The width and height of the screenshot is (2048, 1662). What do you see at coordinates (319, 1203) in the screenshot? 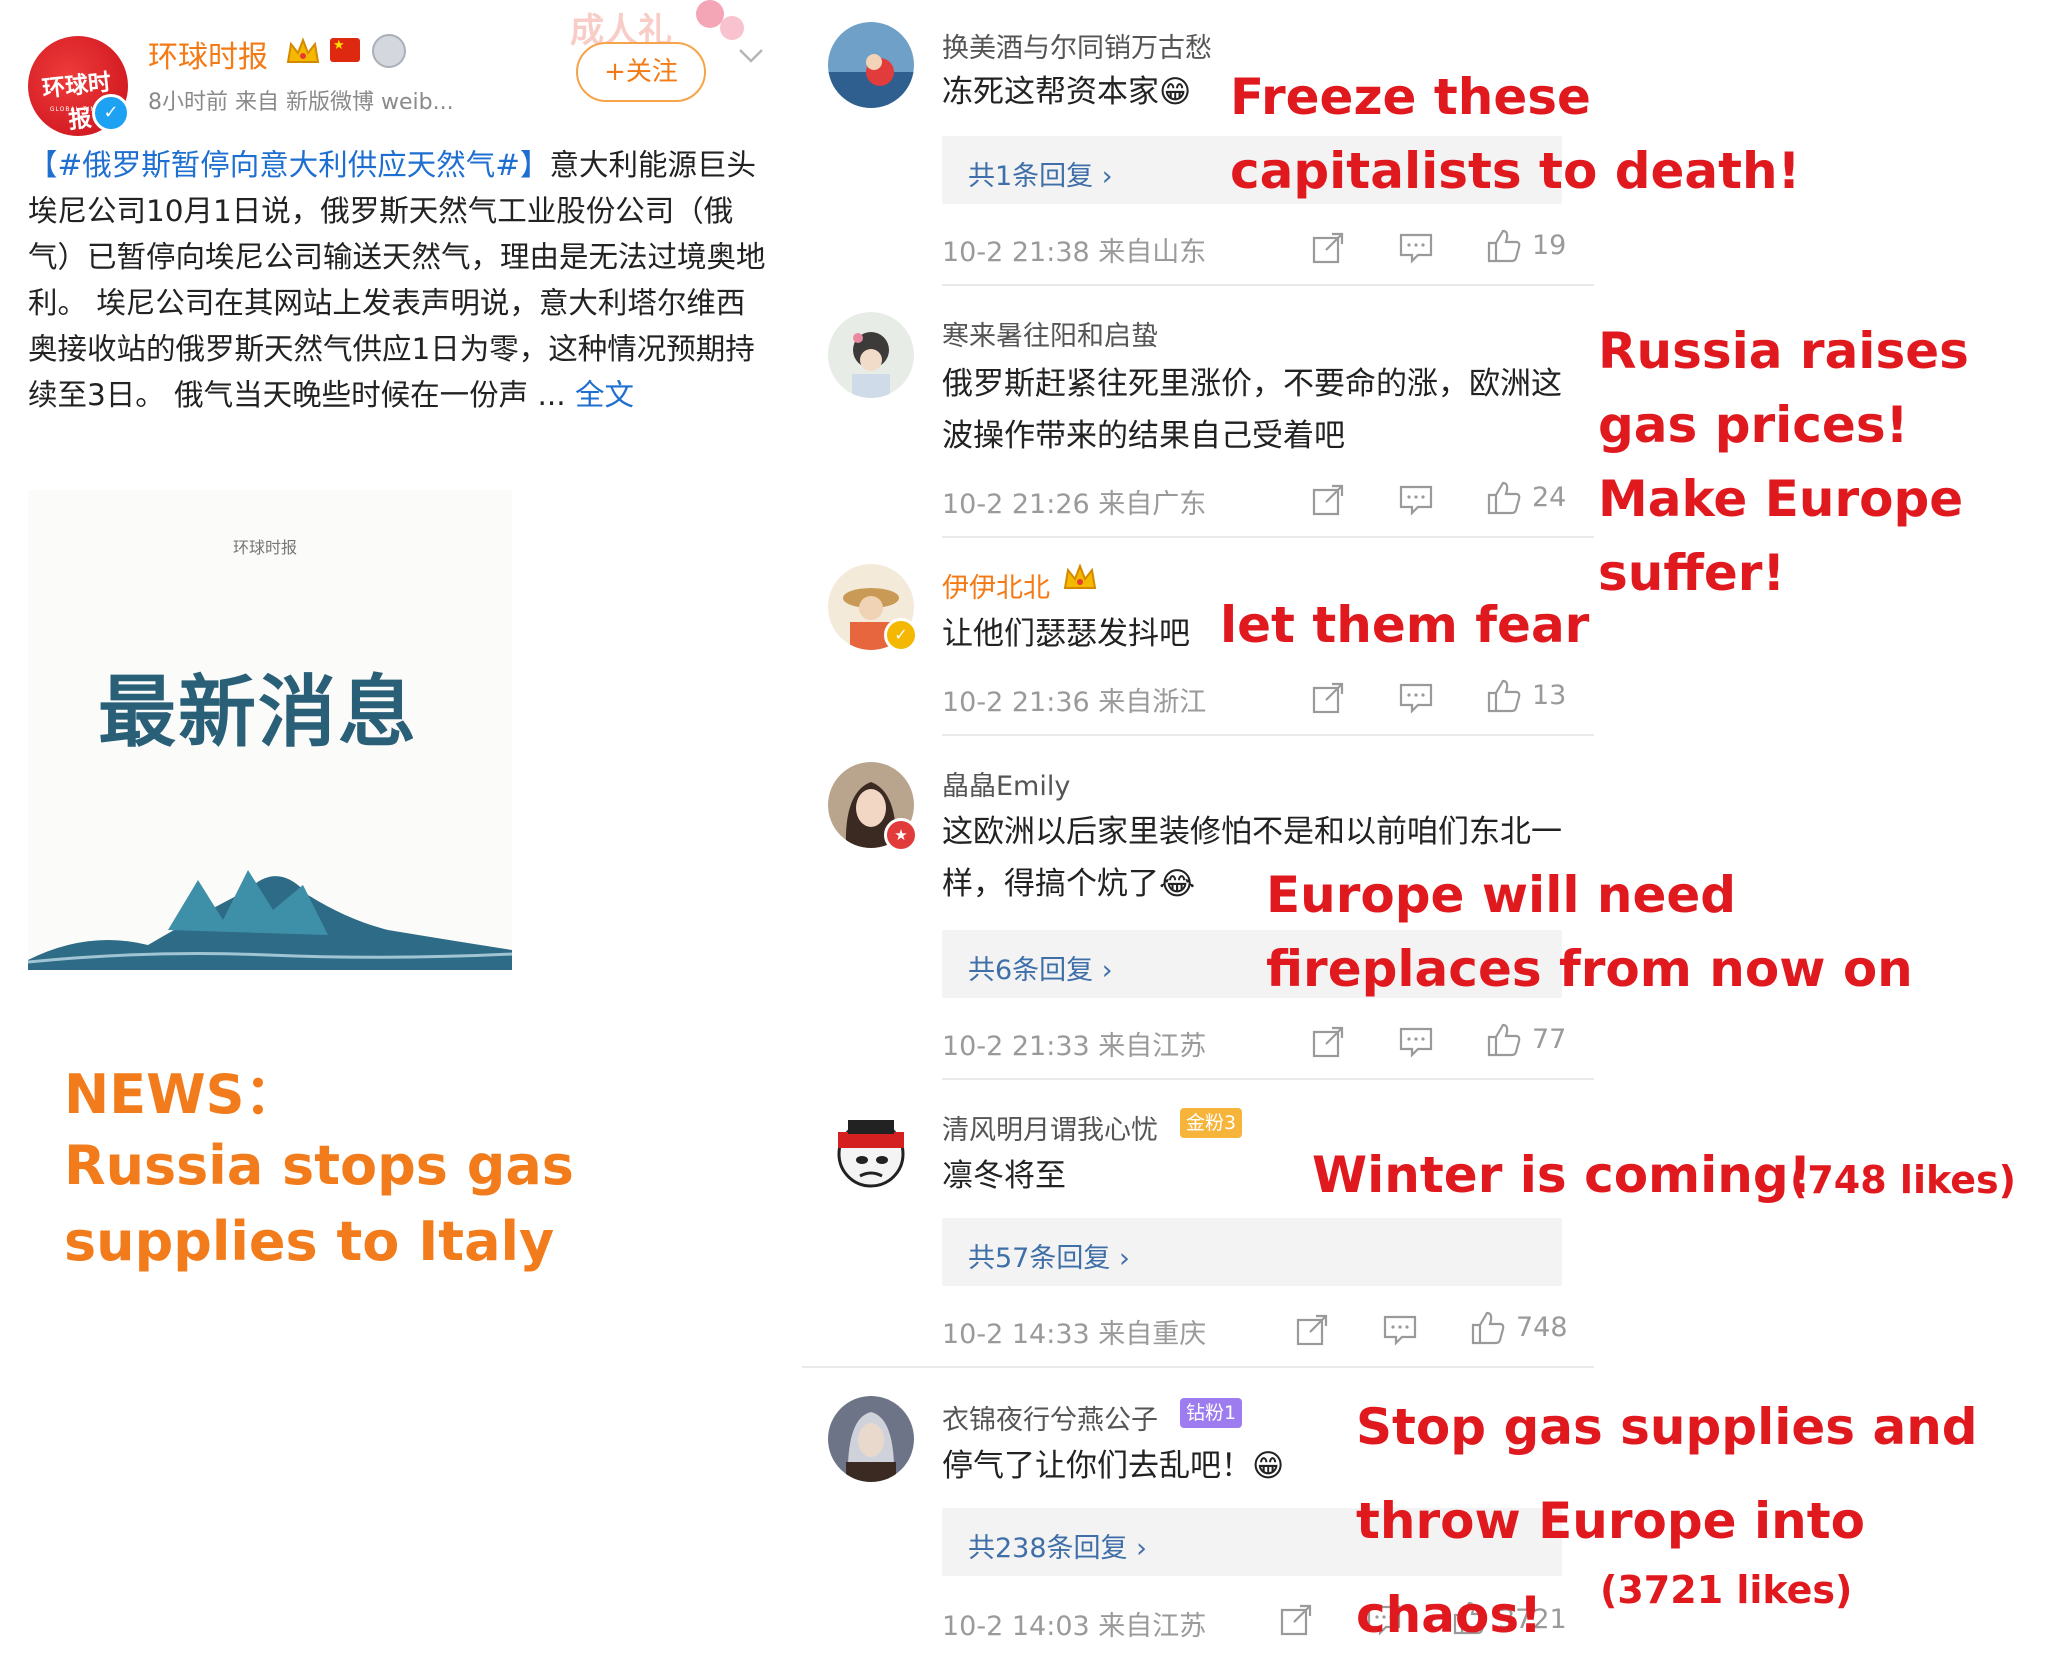
I see `news-annotation-text: Russia stops gas supplies to Italy` at bounding box center [319, 1203].